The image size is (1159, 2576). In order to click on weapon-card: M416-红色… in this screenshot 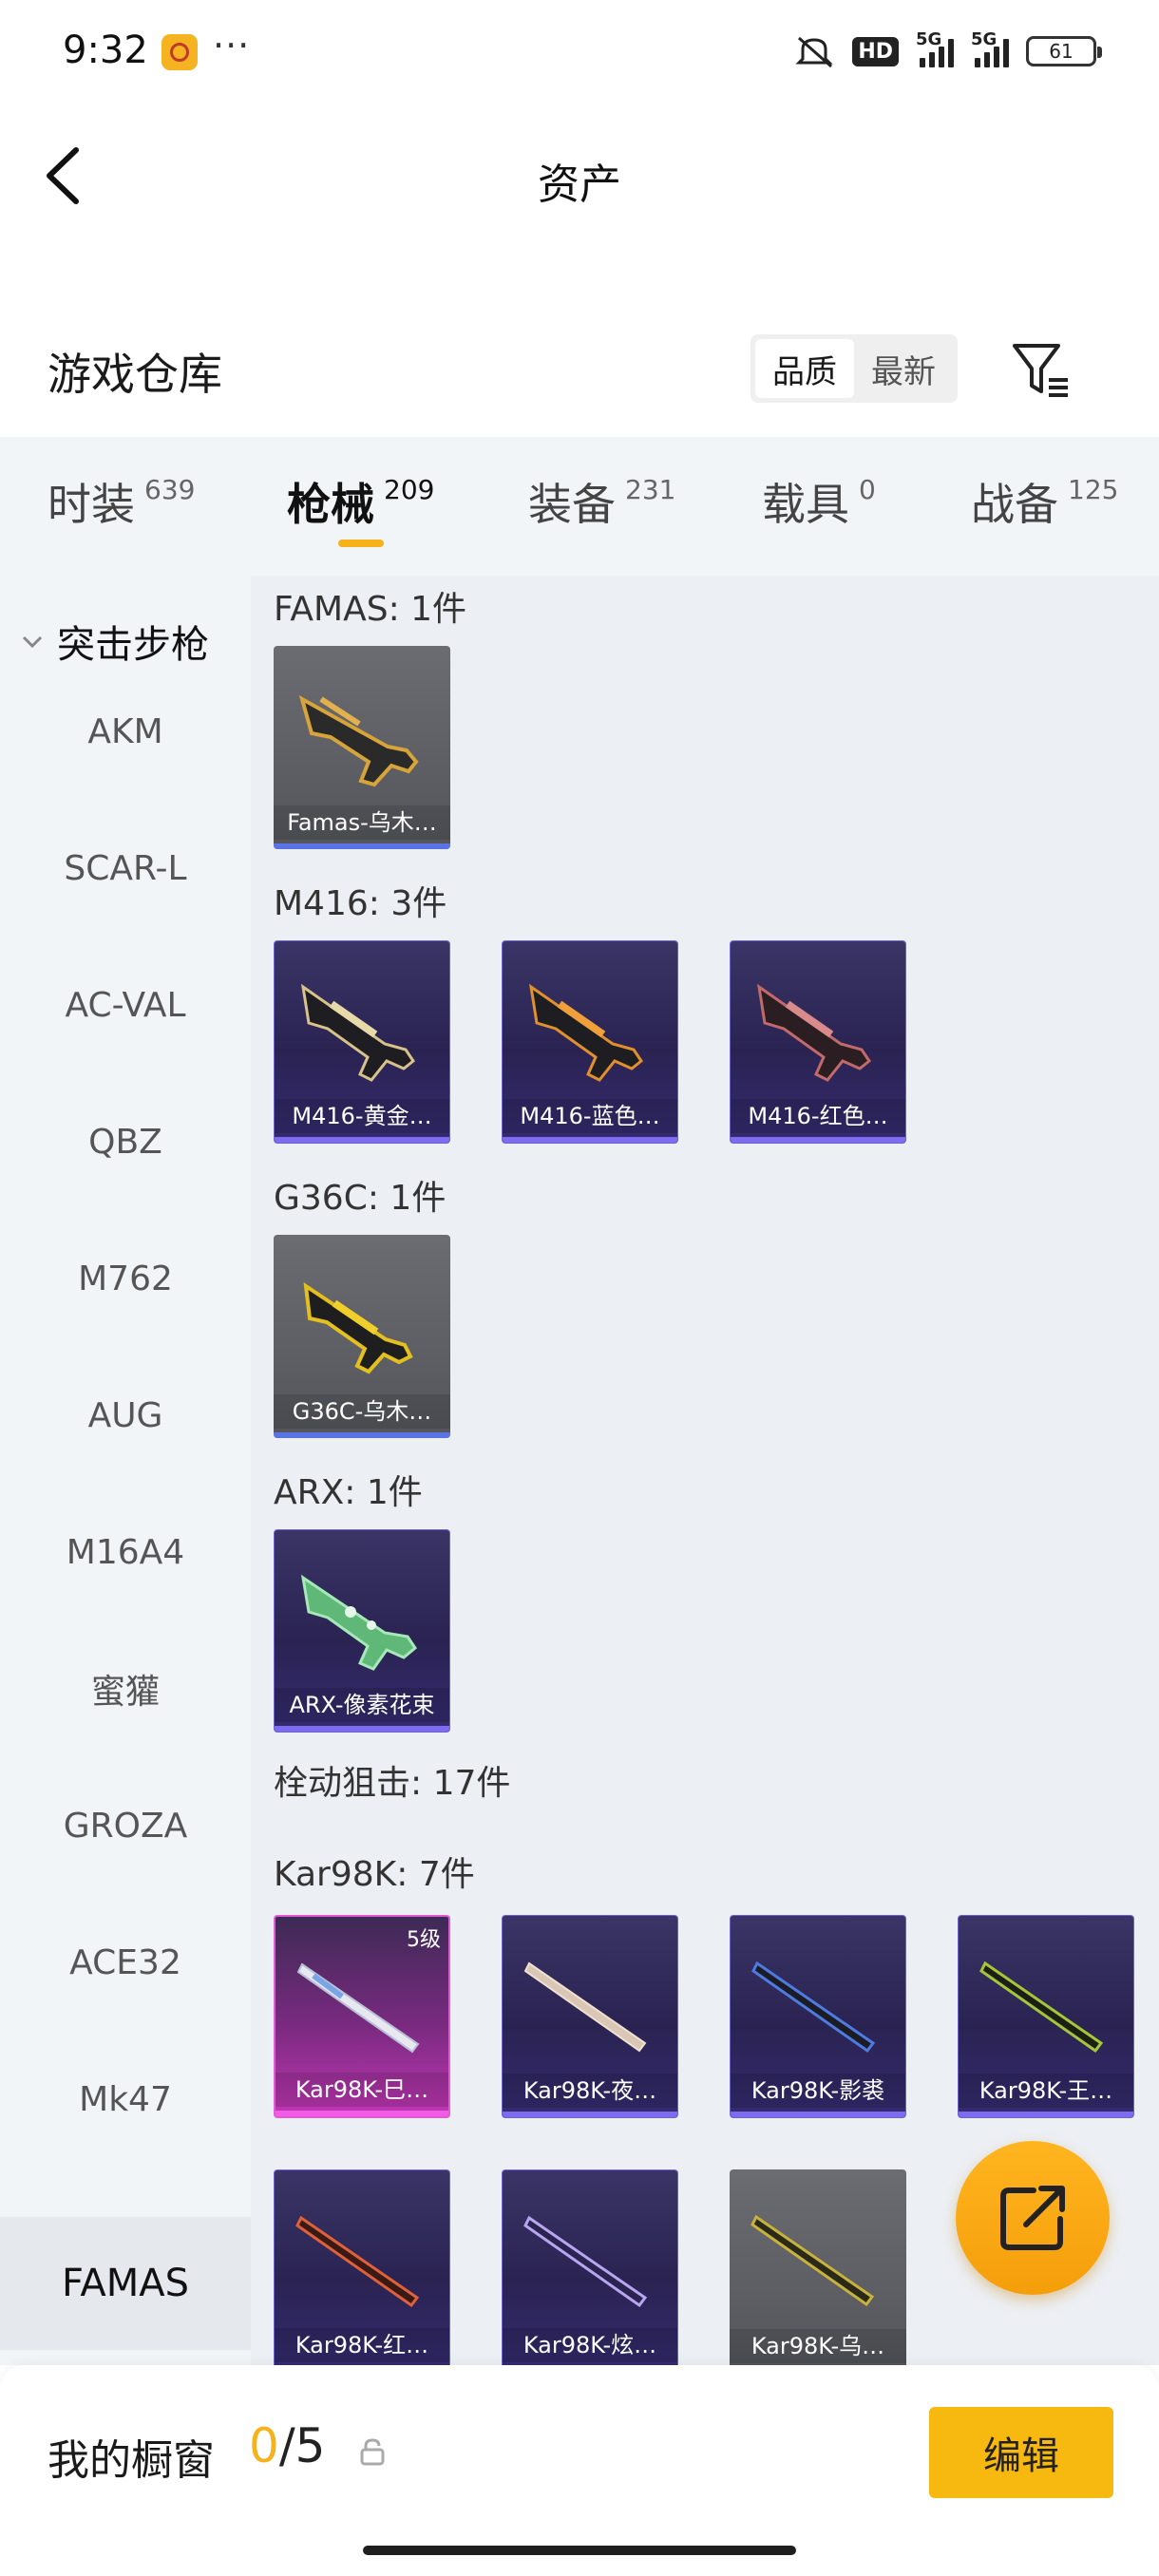, I will do `click(818, 1042)`.